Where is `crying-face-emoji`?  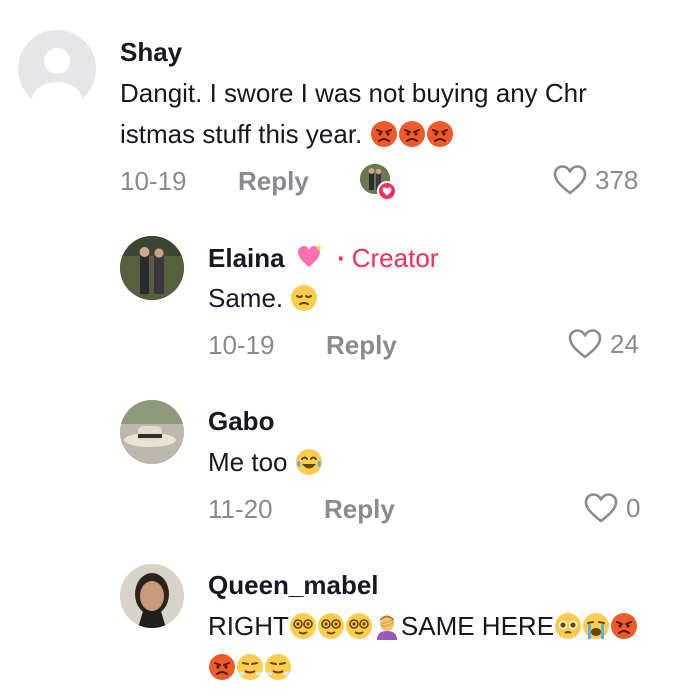 crying-face-emoji is located at coordinates (596, 626).